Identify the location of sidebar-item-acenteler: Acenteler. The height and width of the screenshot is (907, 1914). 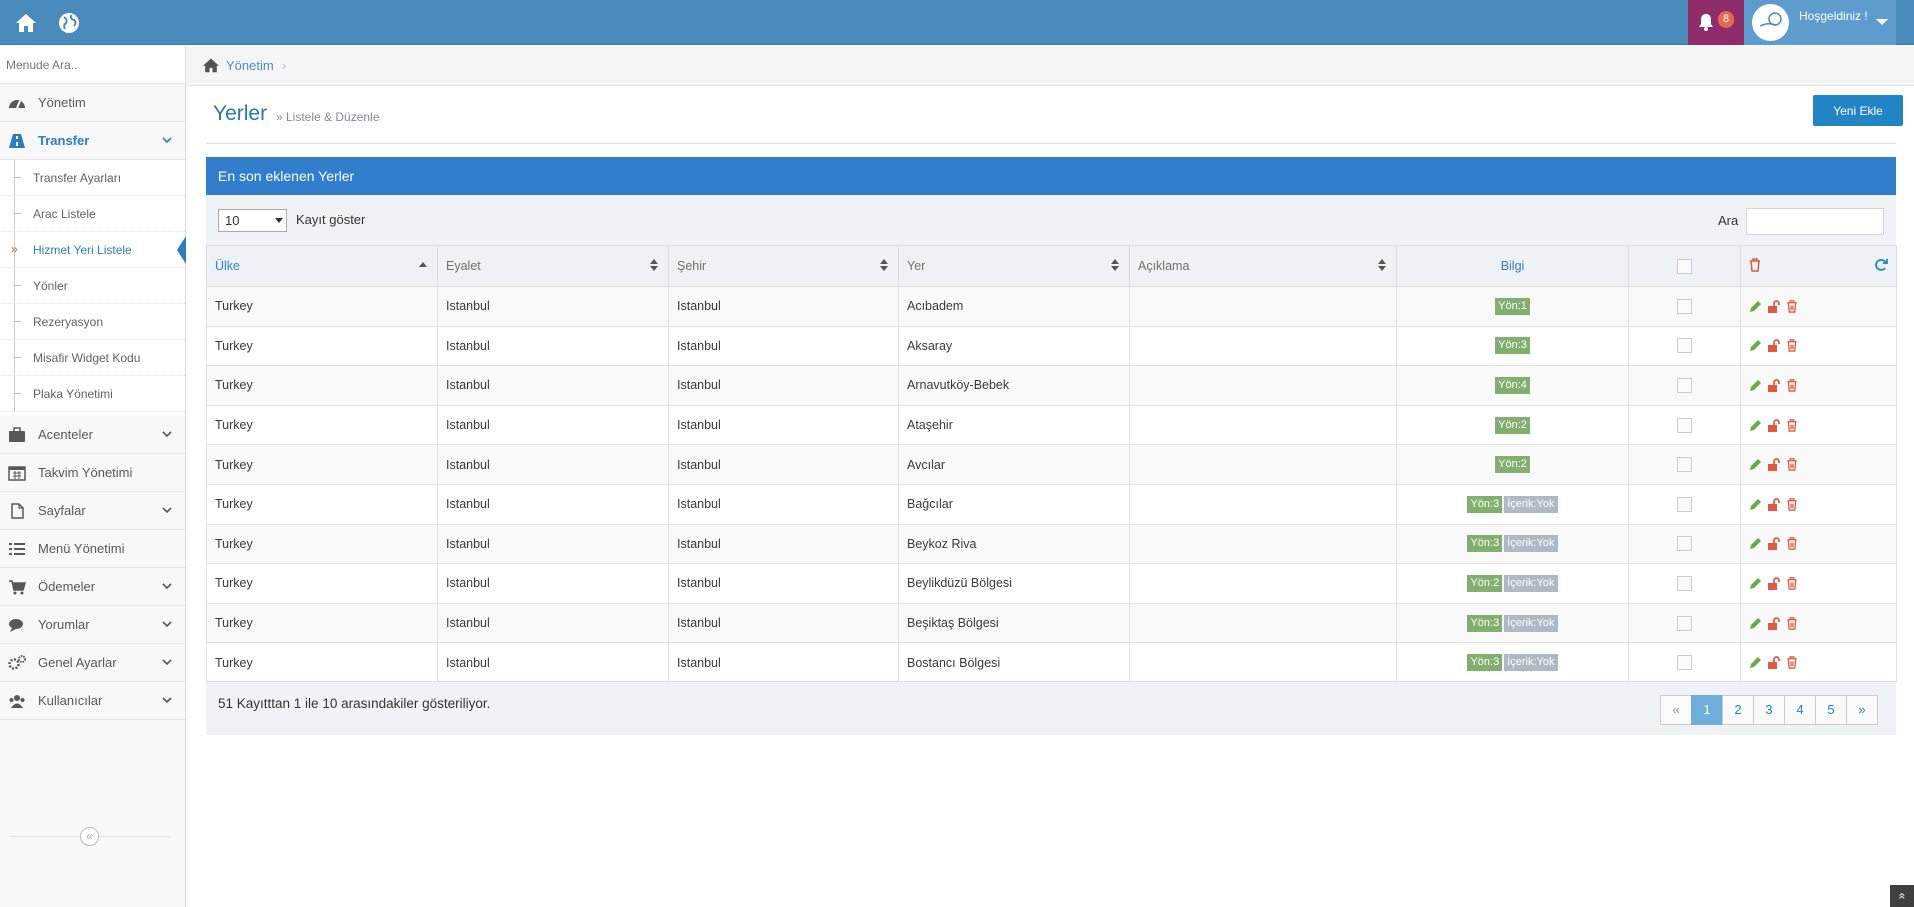
(92, 435).